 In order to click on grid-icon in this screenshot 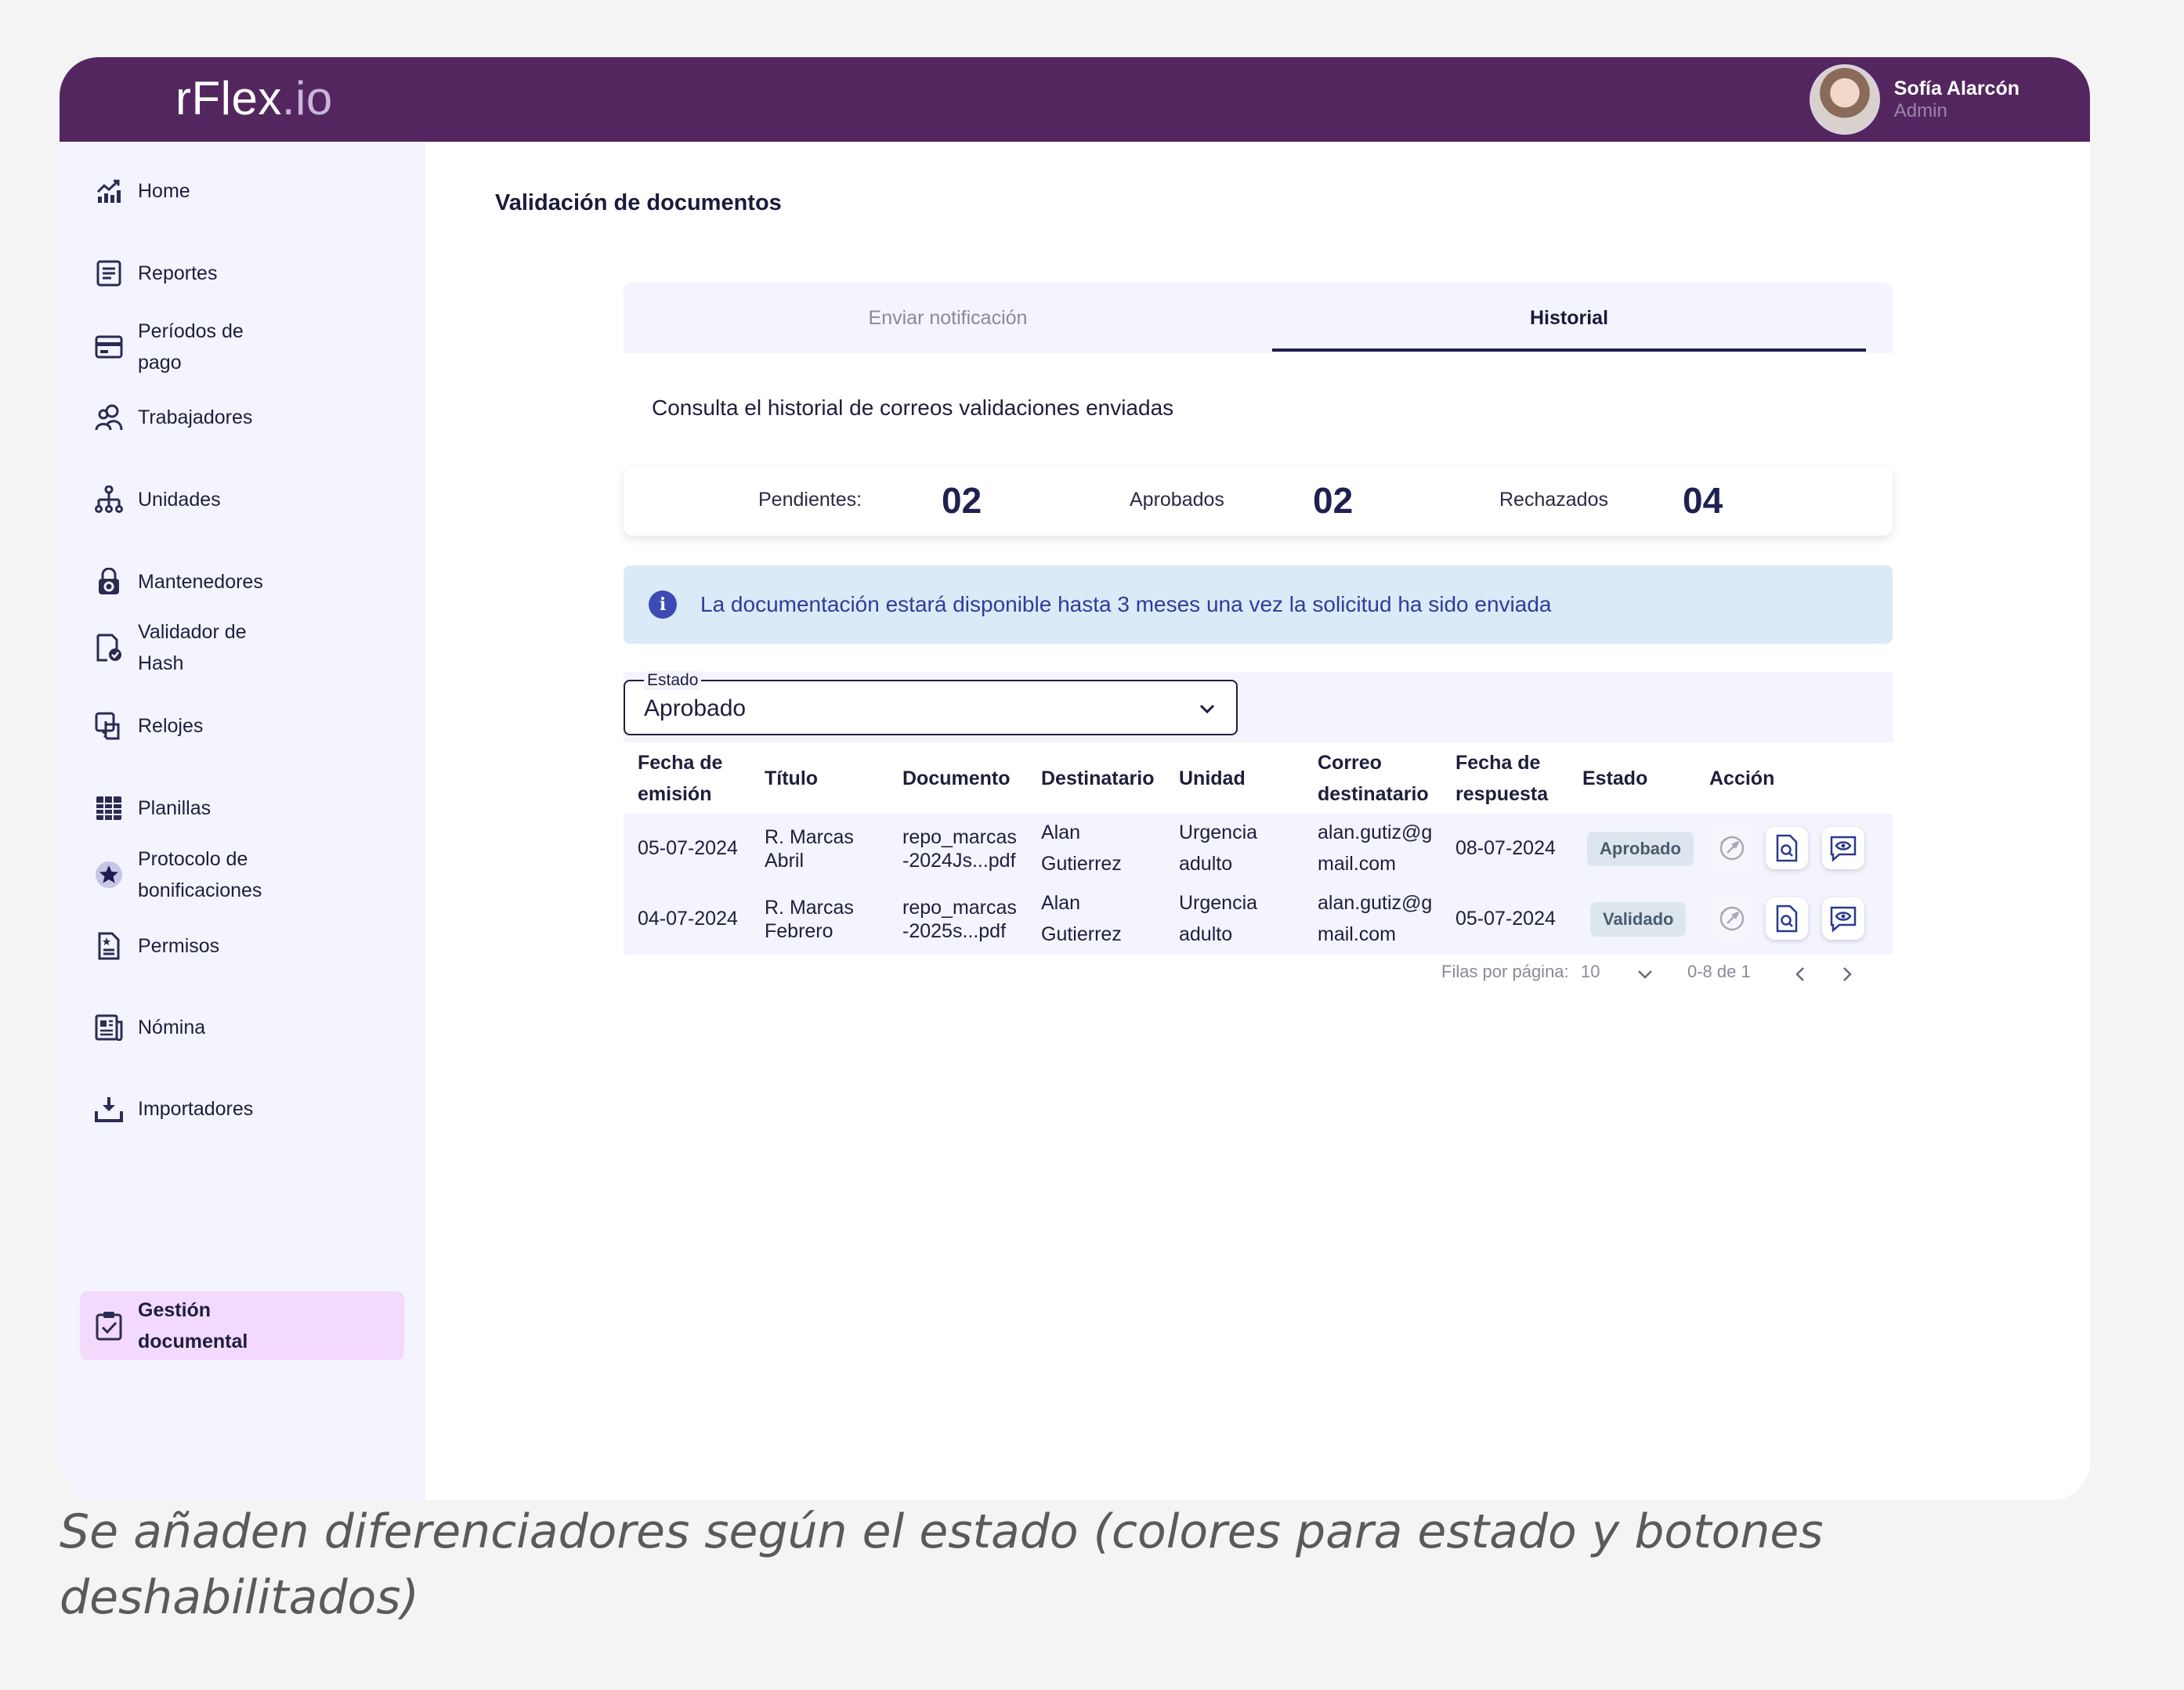, I will do `click(108, 808)`.